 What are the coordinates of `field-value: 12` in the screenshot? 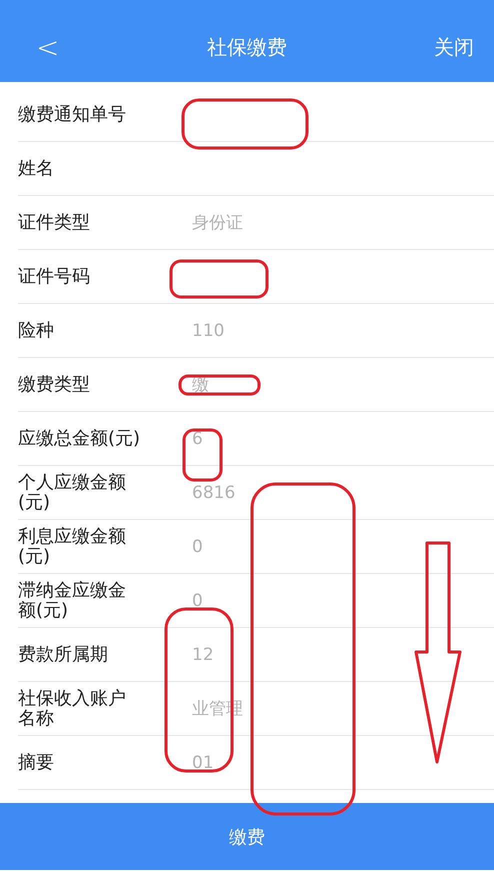 It's located at (203, 654).